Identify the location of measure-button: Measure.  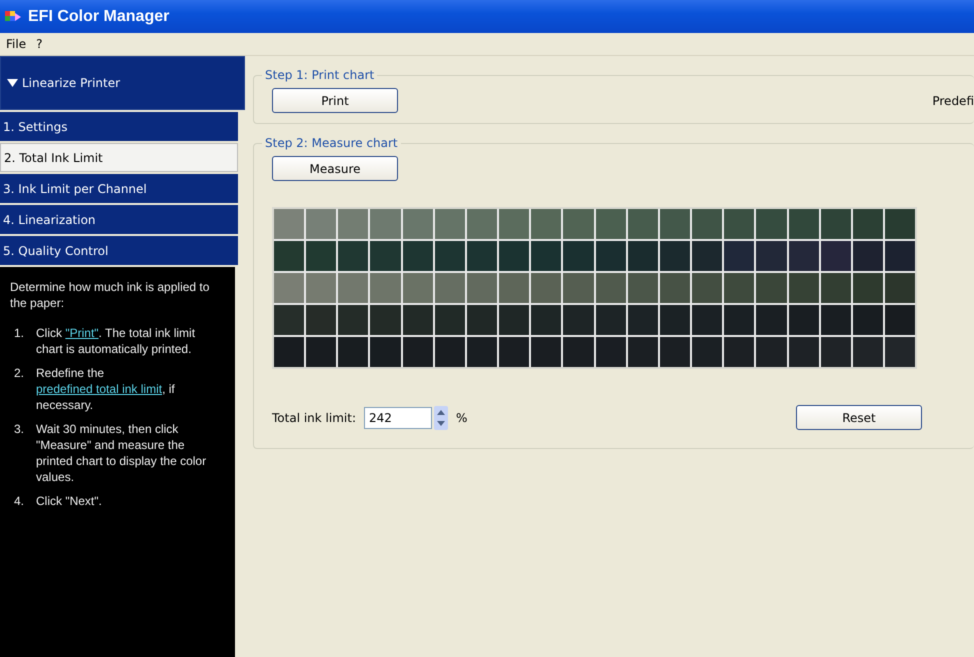
(335, 168).